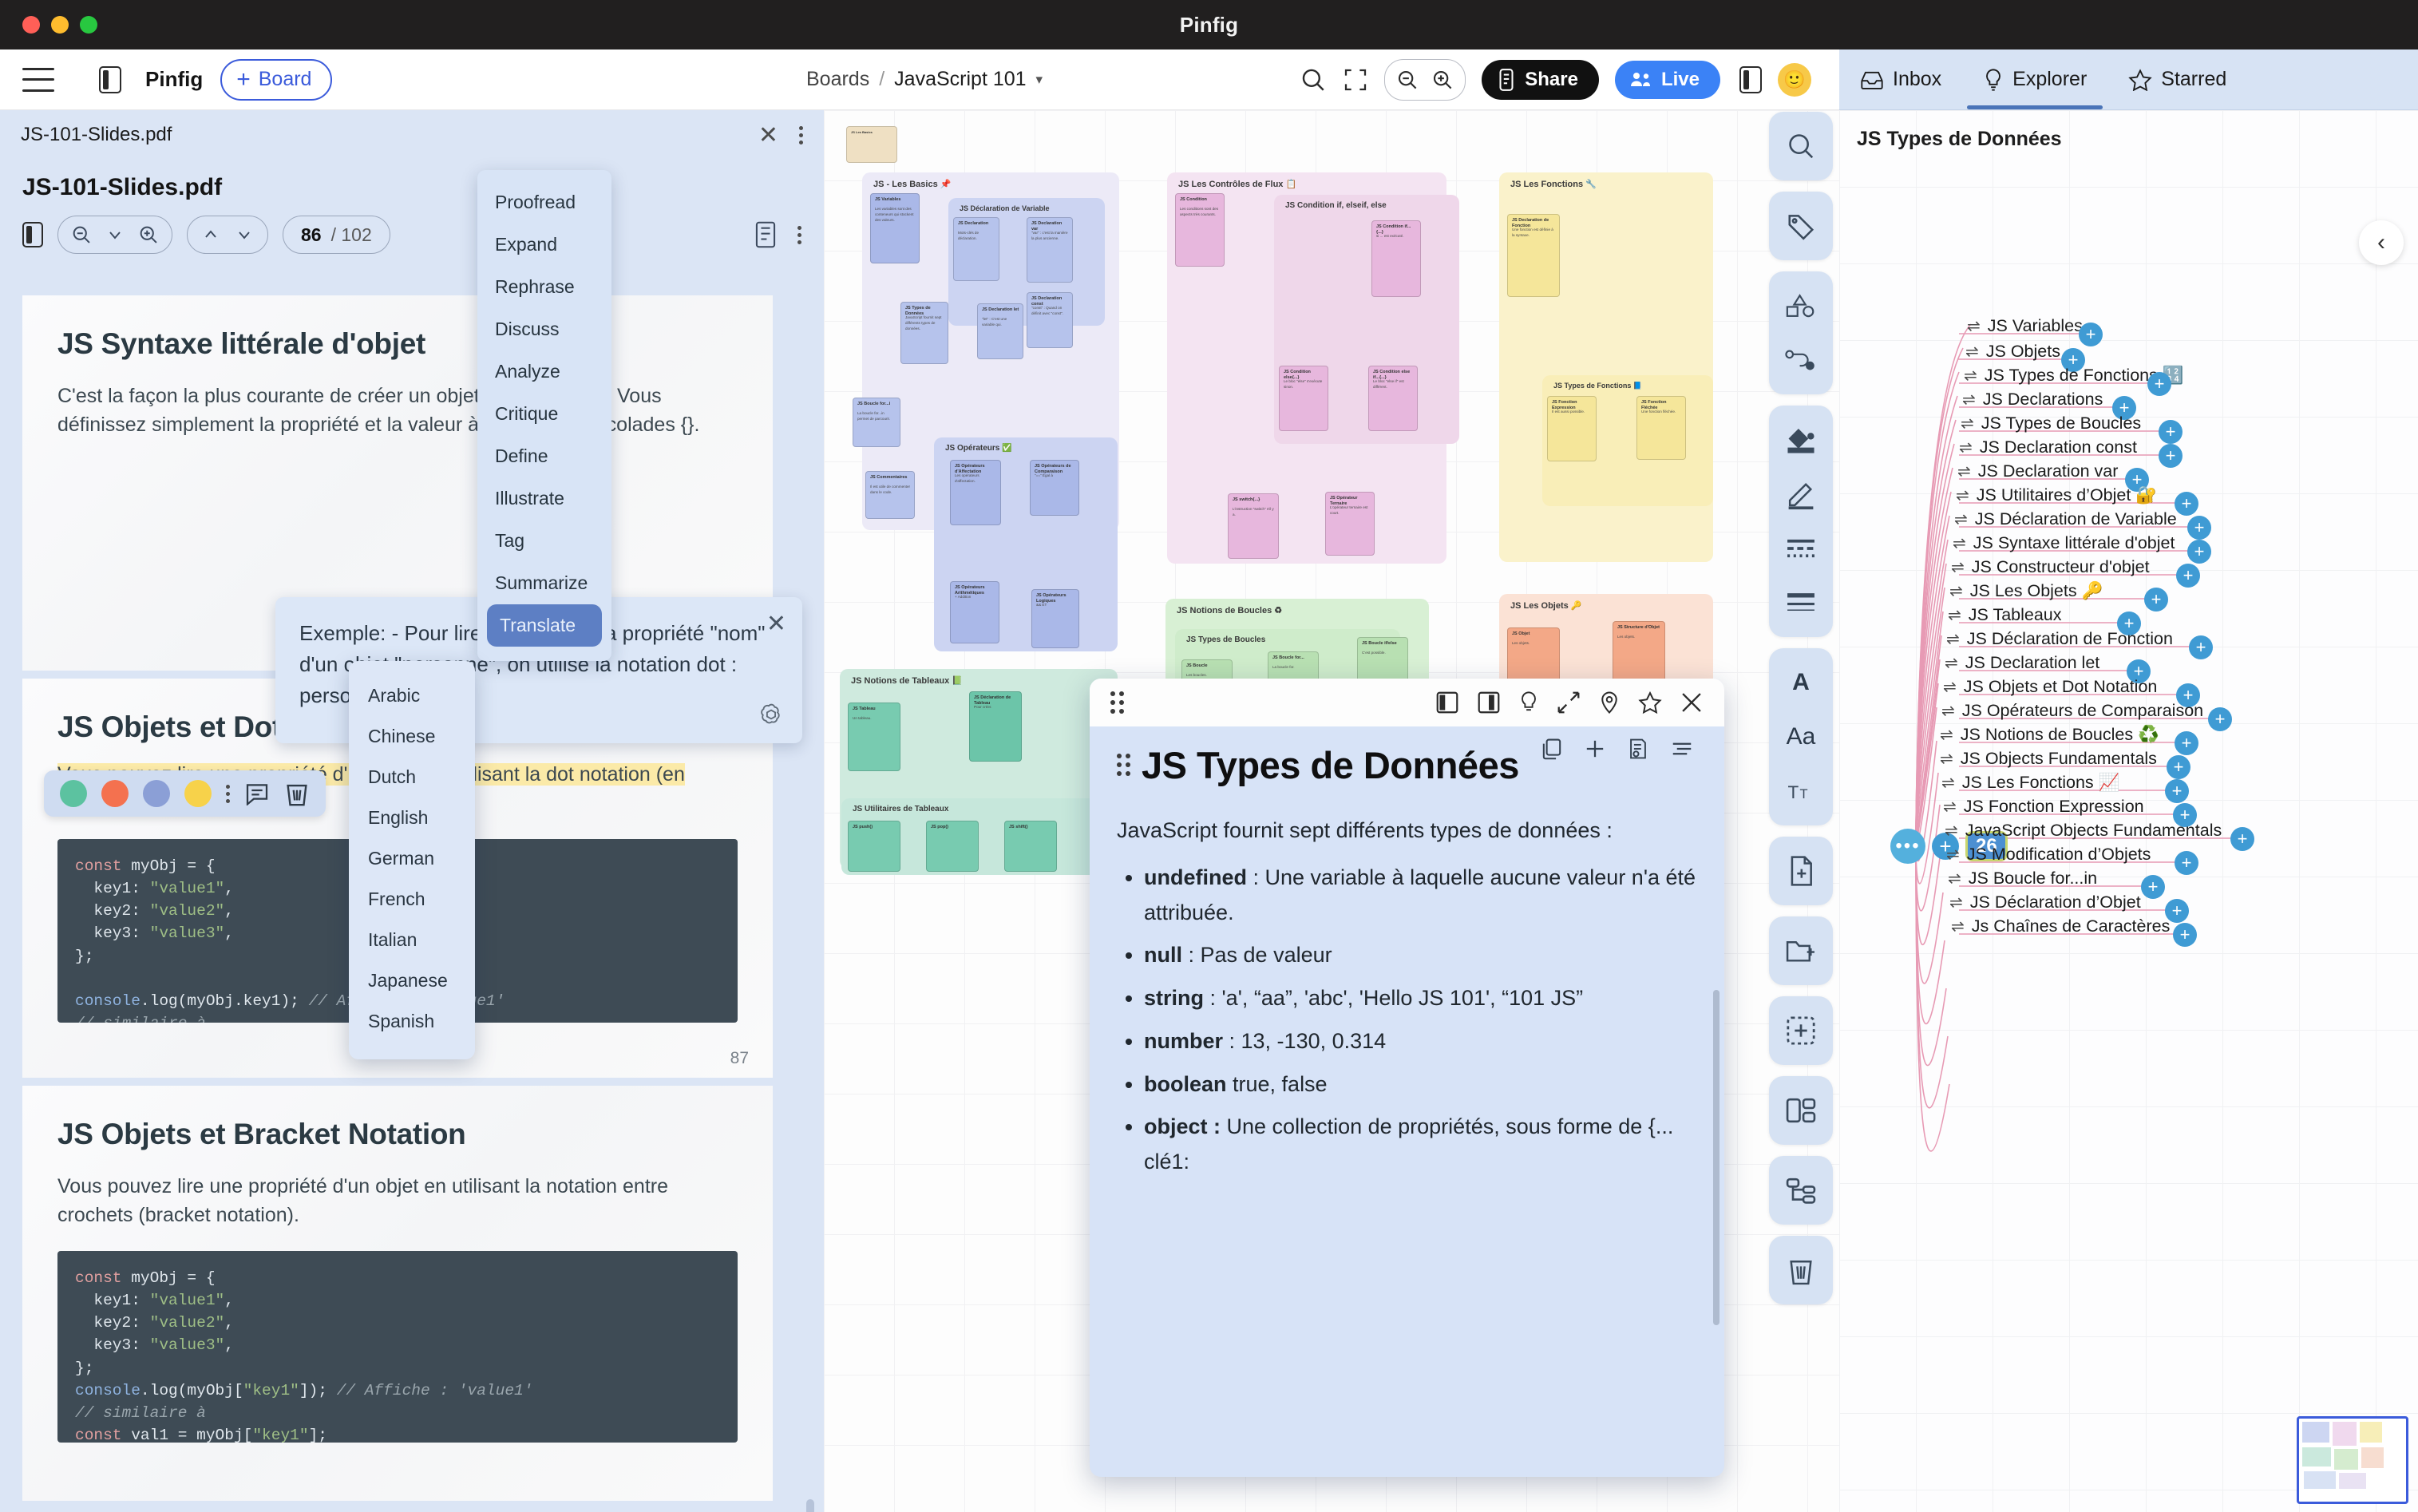 The width and height of the screenshot is (2418, 1512). Describe the element at coordinates (1801, 306) in the screenshot. I see `rail-shapes-icon` at that location.